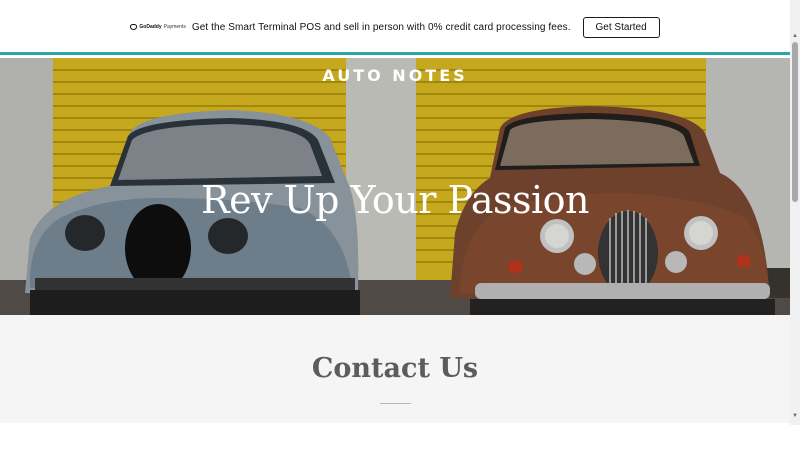  What do you see at coordinates (795, 212) in the screenshot?
I see `vertical-scrollbar: ▲ ▼` at bounding box center [795, 212].